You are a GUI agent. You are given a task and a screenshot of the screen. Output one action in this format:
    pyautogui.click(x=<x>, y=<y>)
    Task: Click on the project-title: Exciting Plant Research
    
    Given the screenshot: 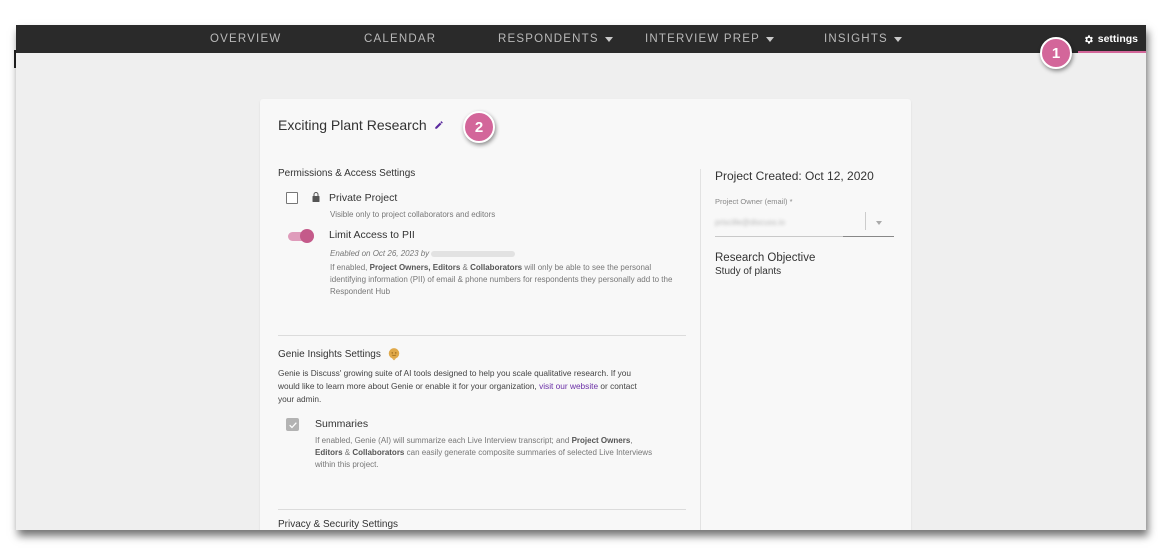 What is the action you would take?
    pyautogui.click(x=361, y=125)
    